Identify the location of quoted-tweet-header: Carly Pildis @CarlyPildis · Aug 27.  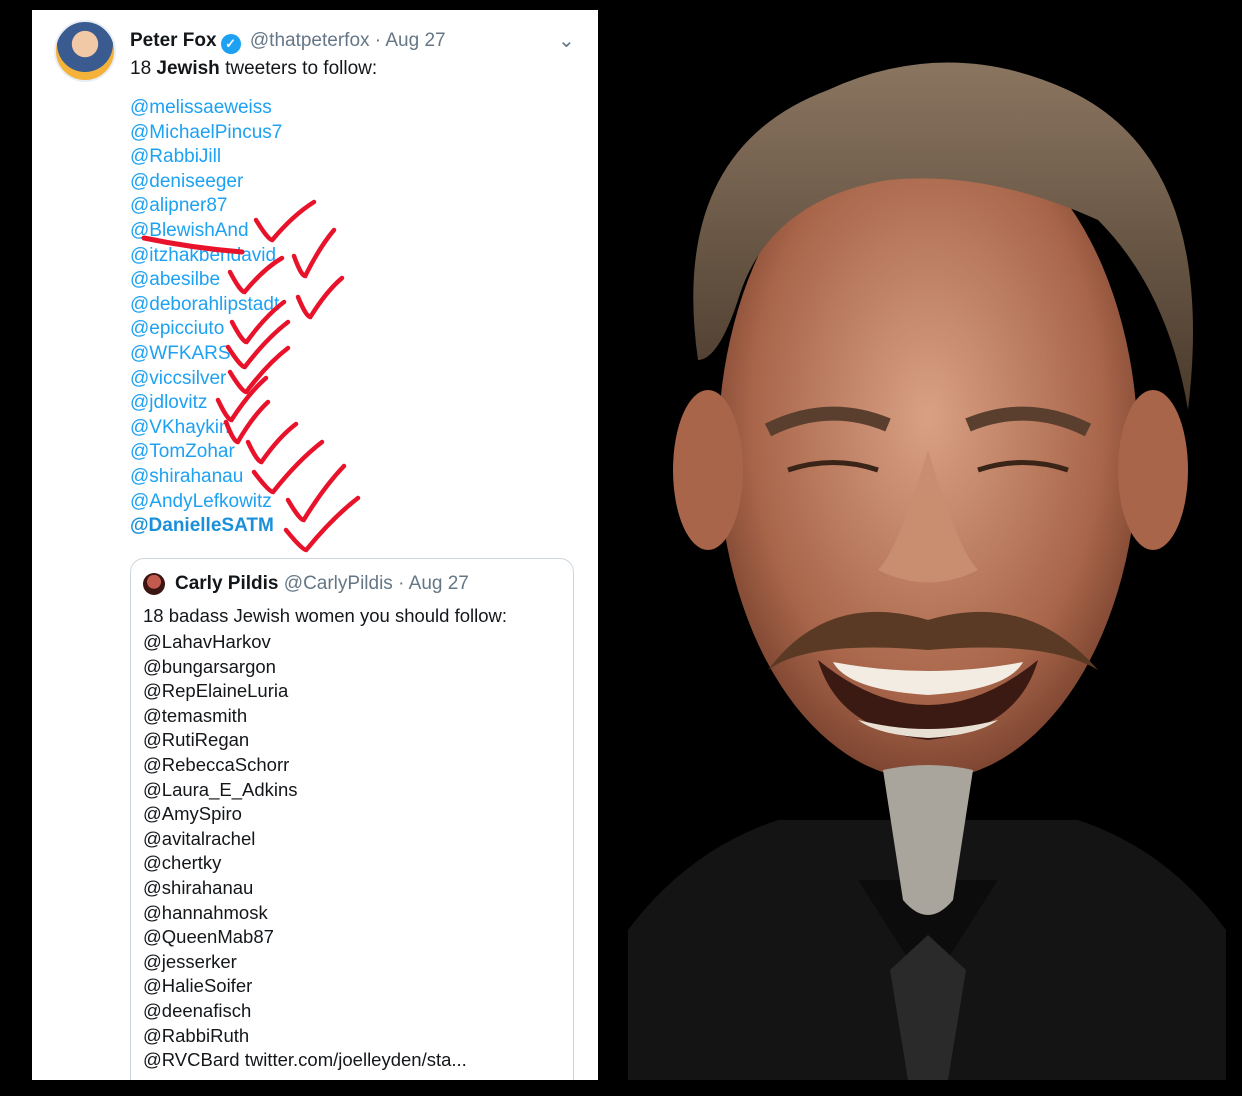
(322, 584).